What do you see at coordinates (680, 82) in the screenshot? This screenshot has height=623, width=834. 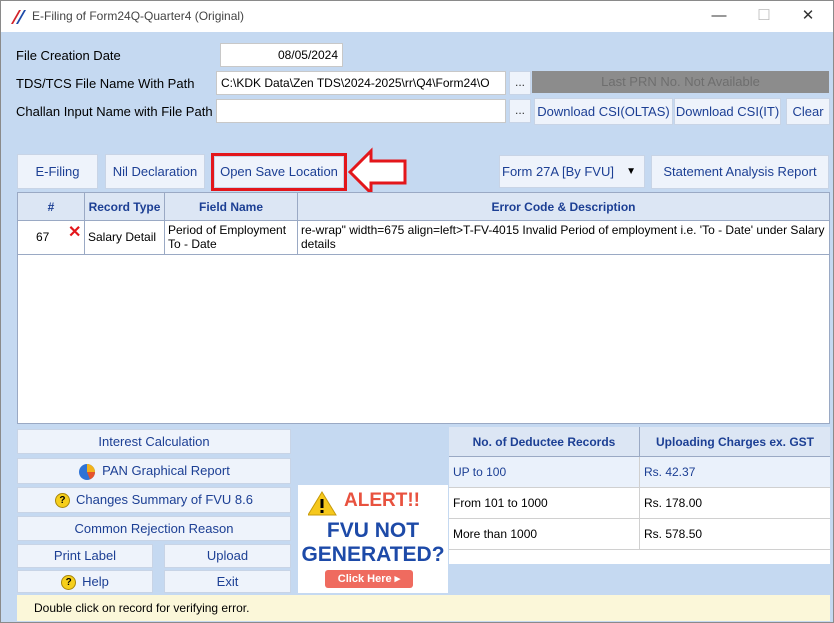 I see `prn-status: Last PRN No. Not Available` at bounding box center [680, 82].